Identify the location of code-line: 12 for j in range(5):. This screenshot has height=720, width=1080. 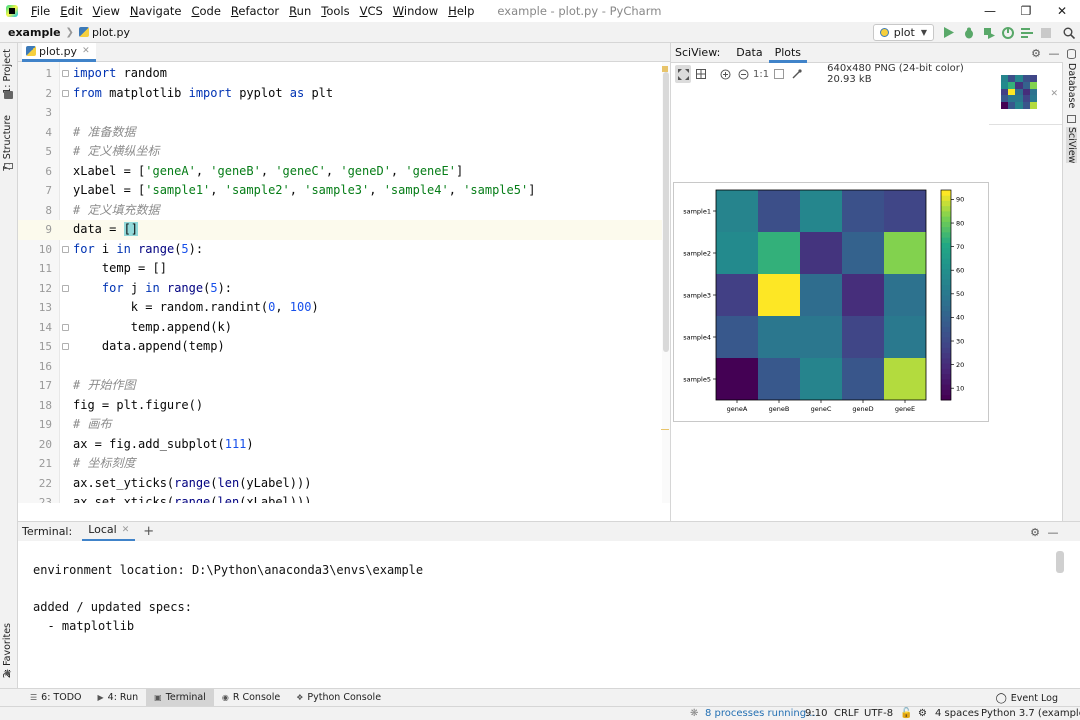
(341, 289).